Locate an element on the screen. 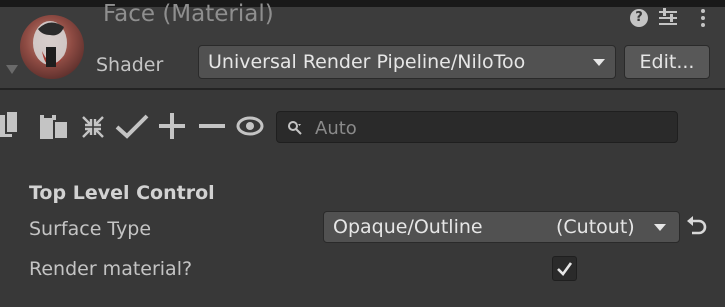 The height and width of the screenshot is (307, 725). minus-icon is located at coordinates (212, 126).